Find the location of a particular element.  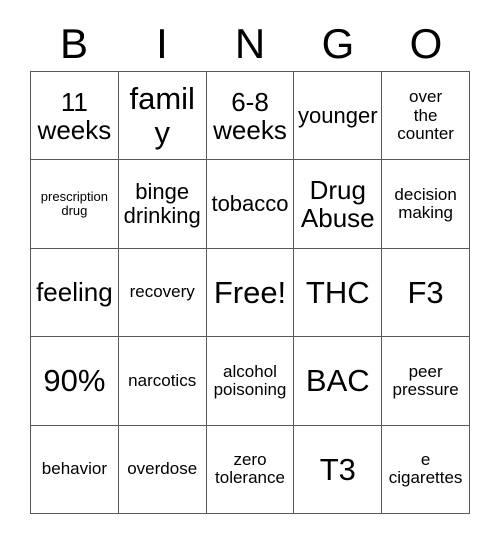

bingo-cell-r1c1: 11 weeks is located at coordinates (75, 116).